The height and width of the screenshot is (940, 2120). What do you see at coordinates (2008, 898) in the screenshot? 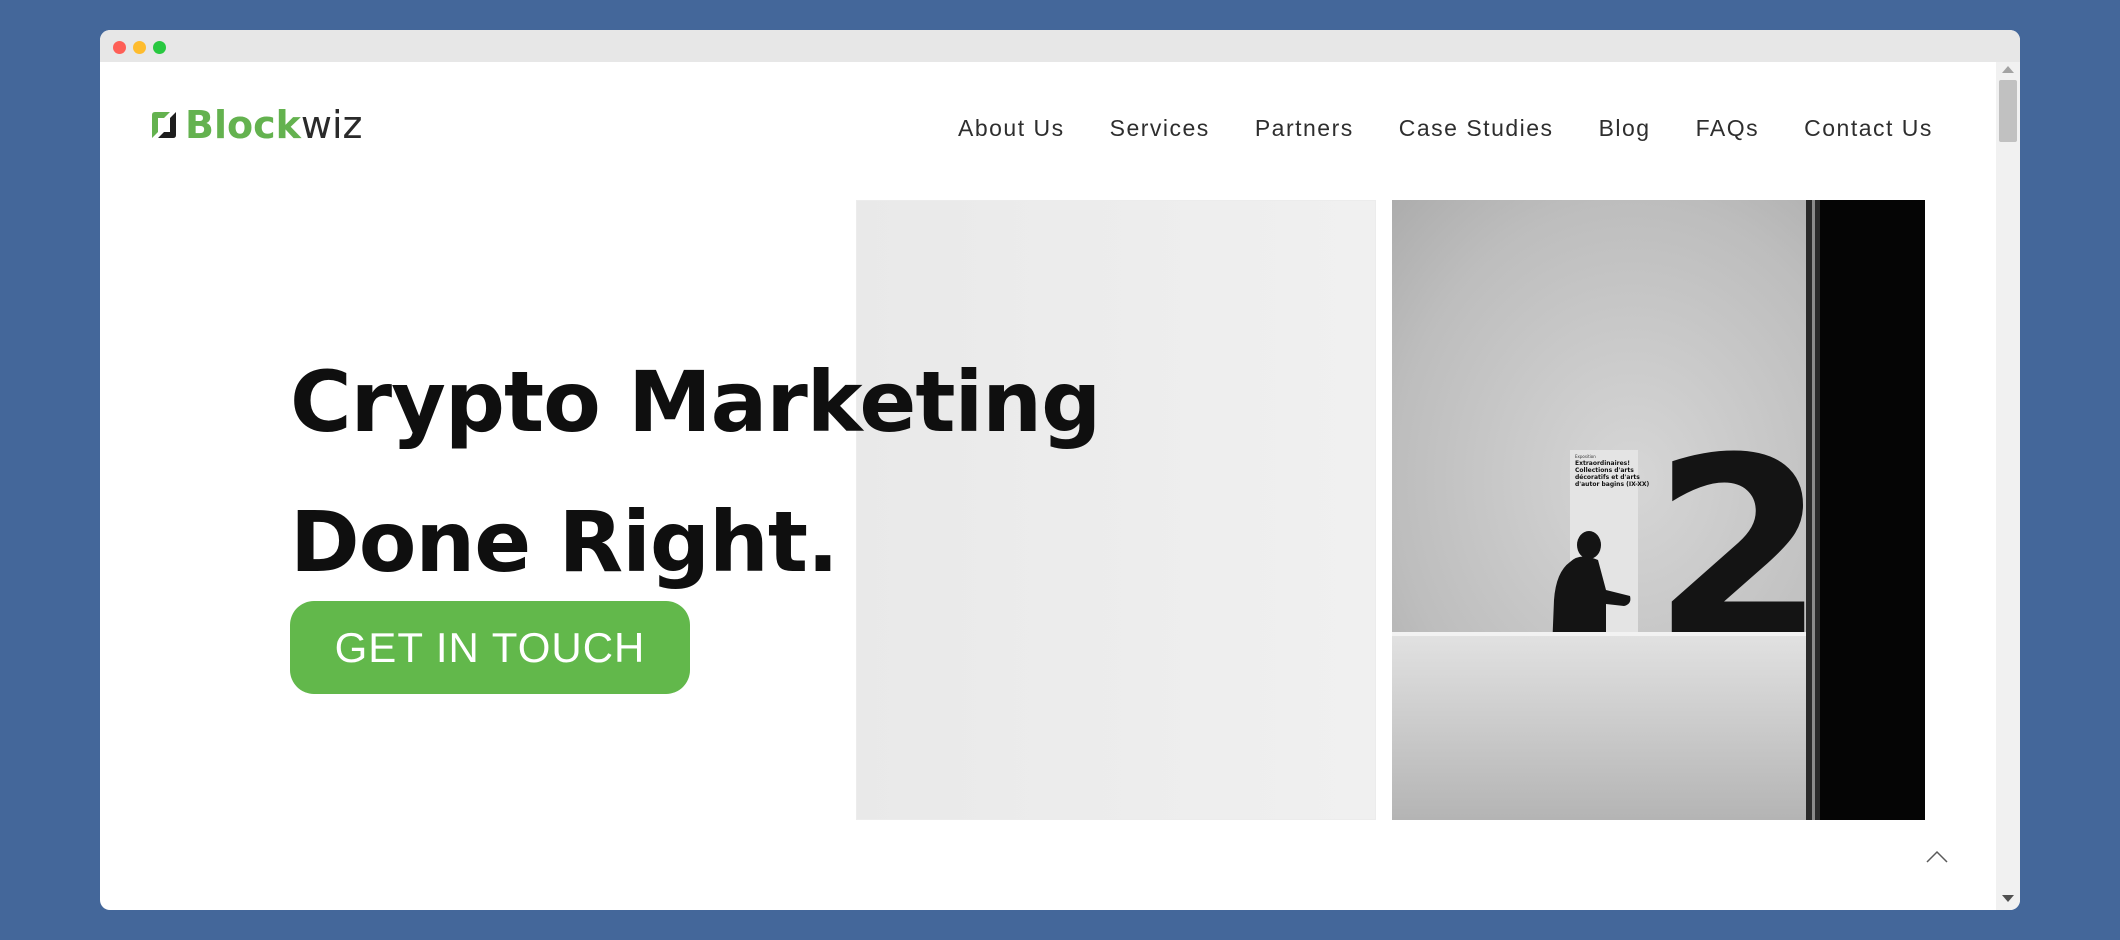
I see `scroll-down-arrow-icon` at bounding box center [2008, 898].